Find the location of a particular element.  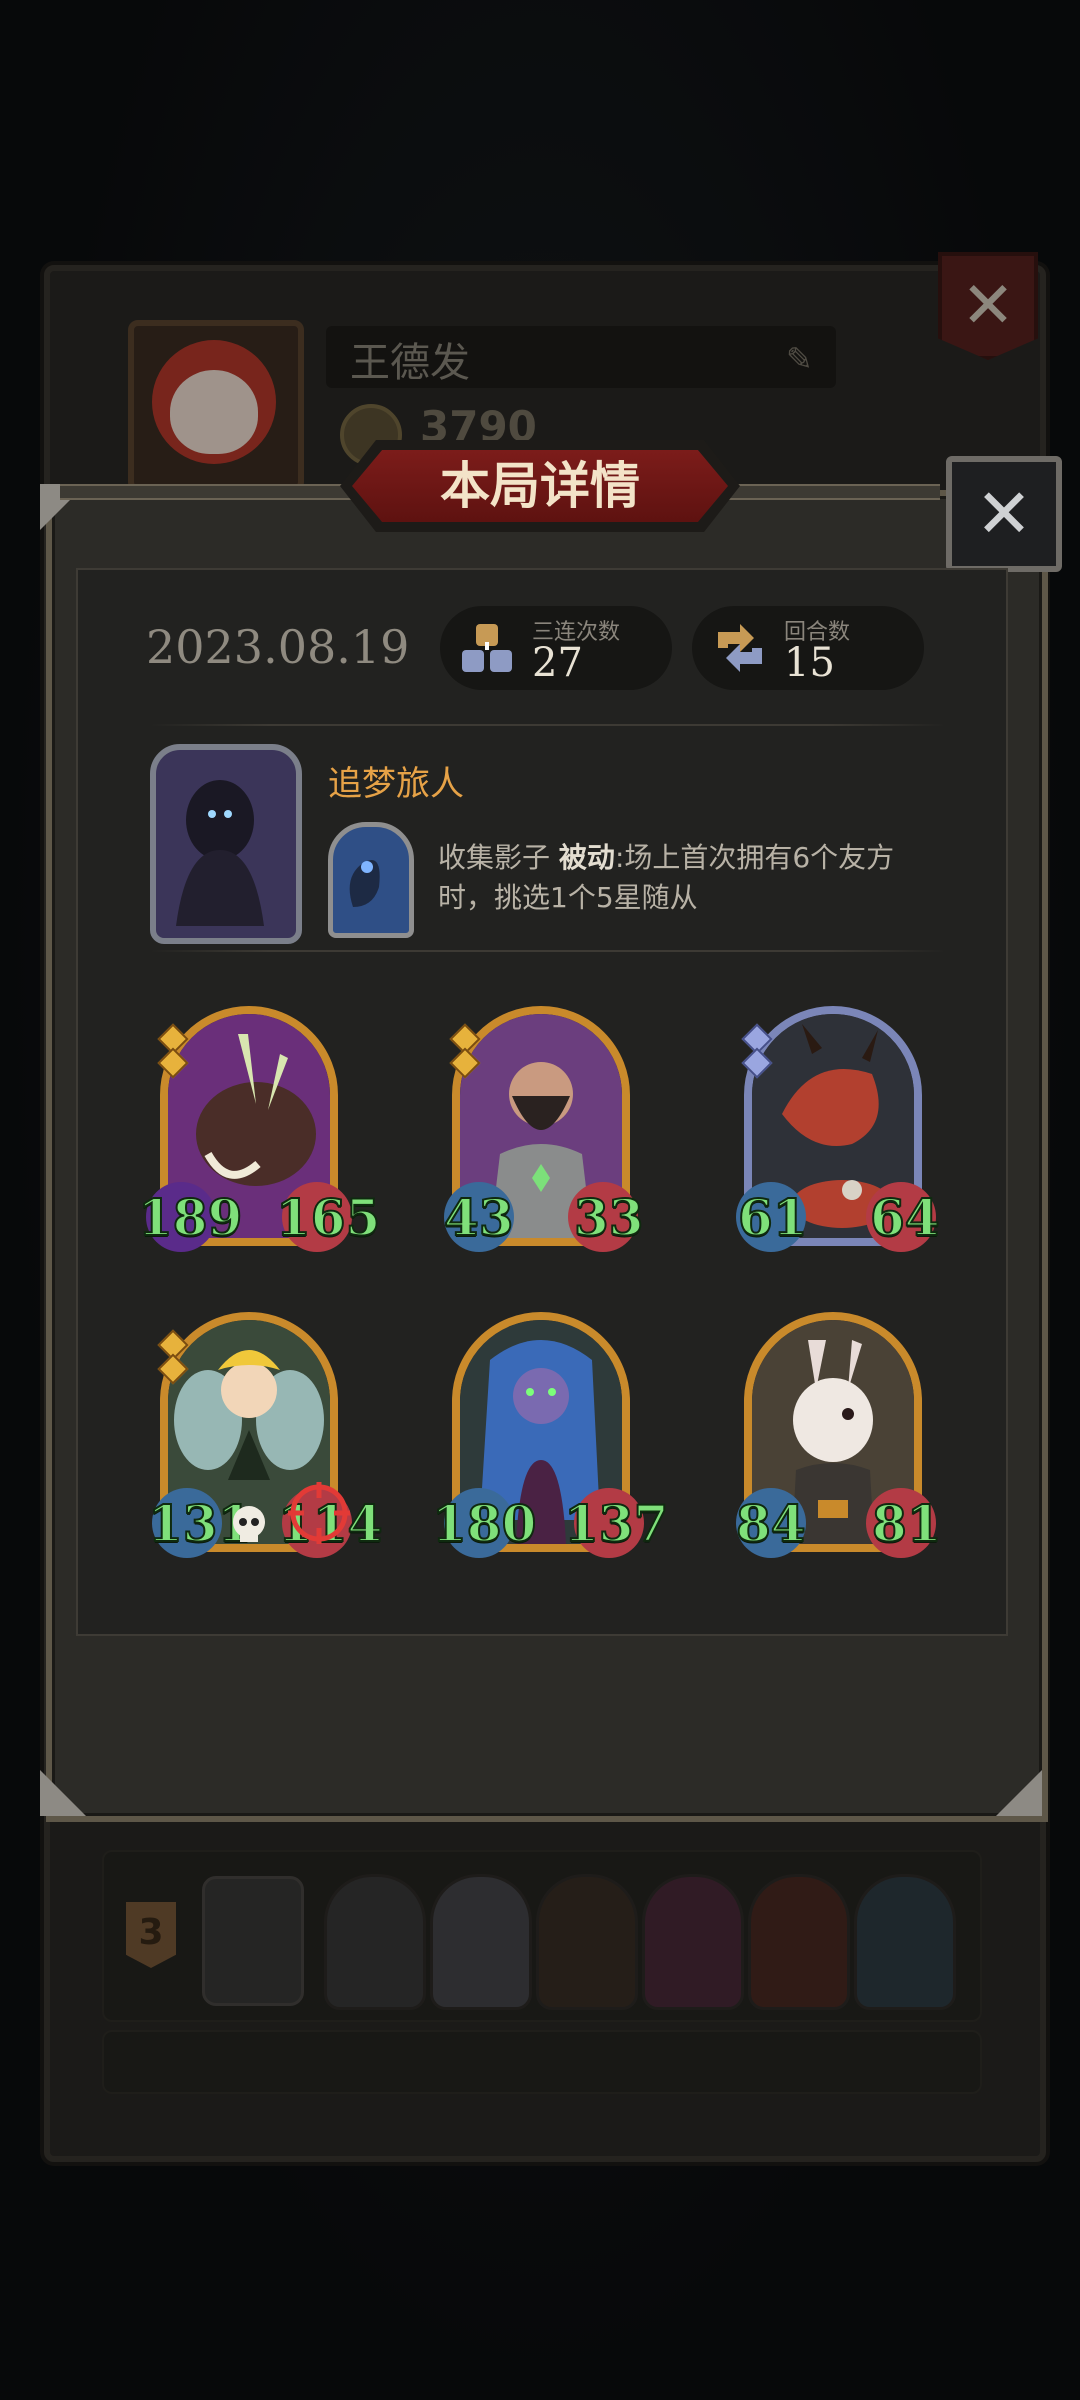

stat-value: 15 is located at coordinates (809, 663).